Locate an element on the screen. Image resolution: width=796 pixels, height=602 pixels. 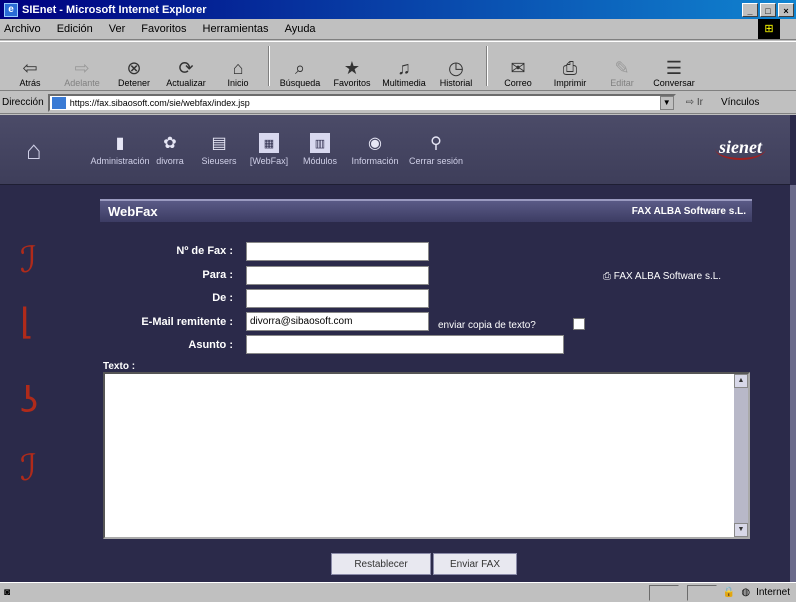
menu-favoritos: Favoritos is located at coordinates (163, 29).